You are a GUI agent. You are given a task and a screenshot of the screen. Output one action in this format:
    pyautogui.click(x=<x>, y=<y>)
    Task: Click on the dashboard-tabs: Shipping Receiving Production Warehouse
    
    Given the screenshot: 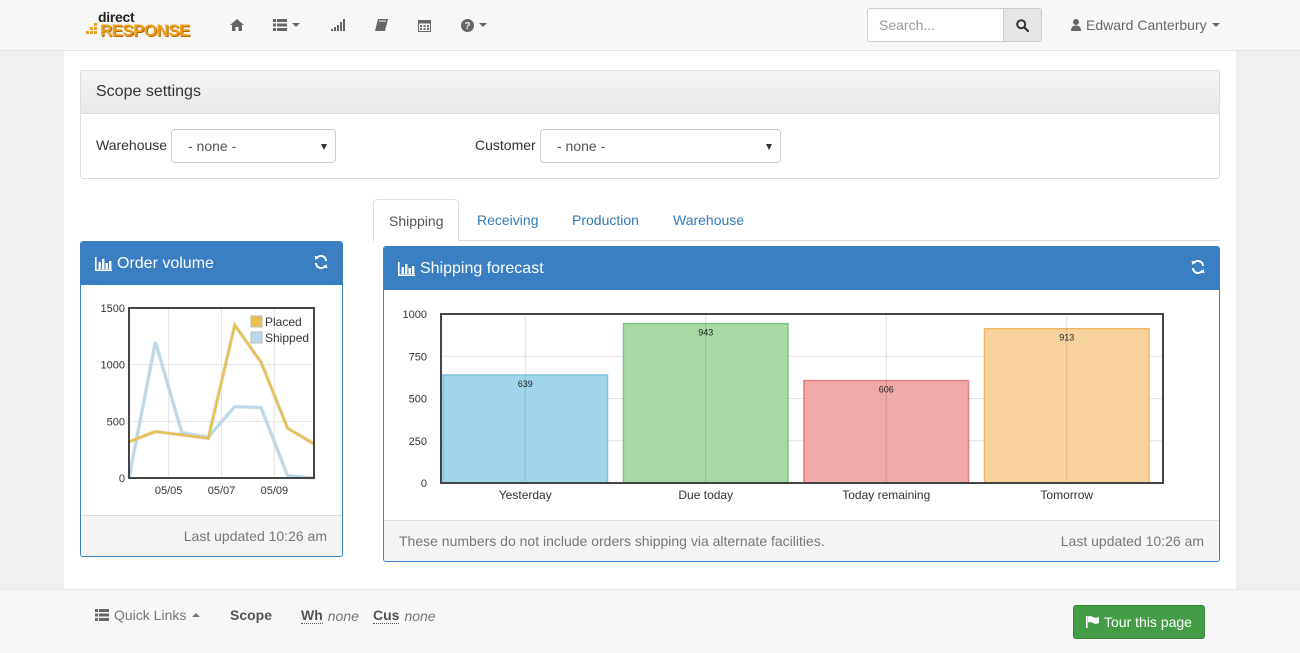 What is the action you would take?
    pyautogui.click(x=796, y=220)
    